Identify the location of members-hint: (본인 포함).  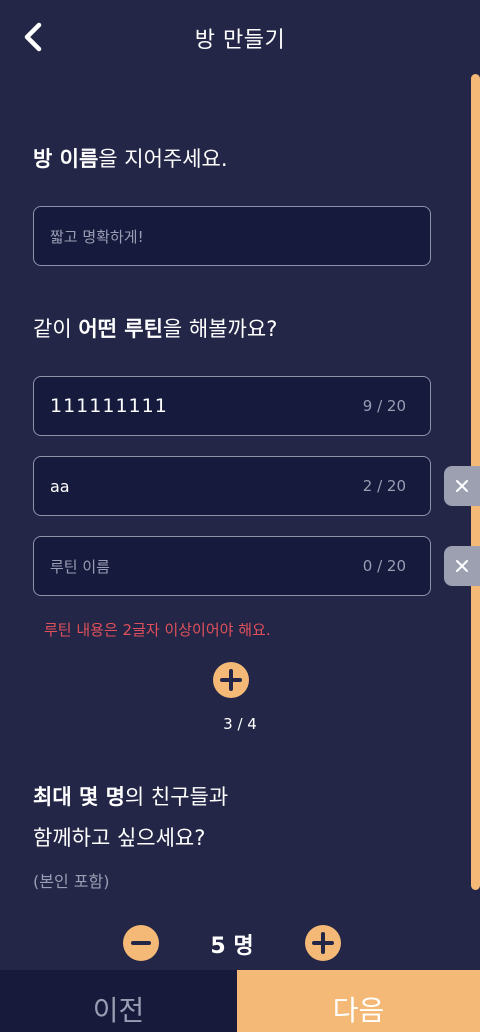
(71, 881).